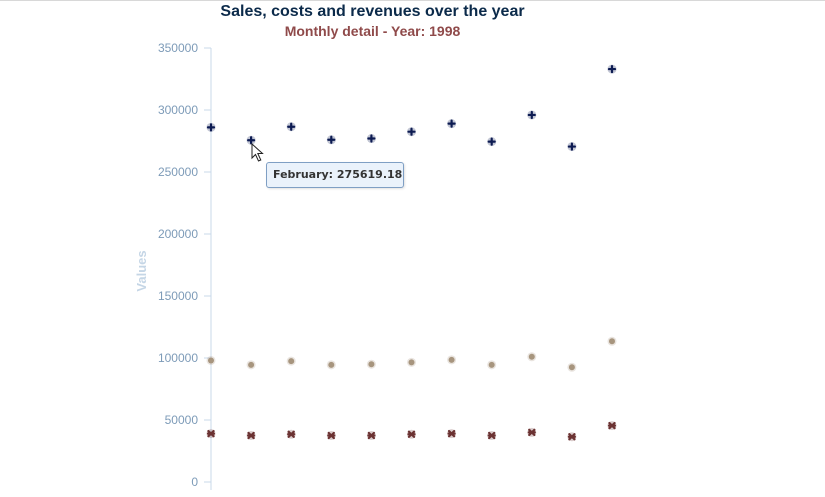 The width and height of the screenshot is (825, 497). I want to click on y-tick-label: 100000, so click(178, 358).